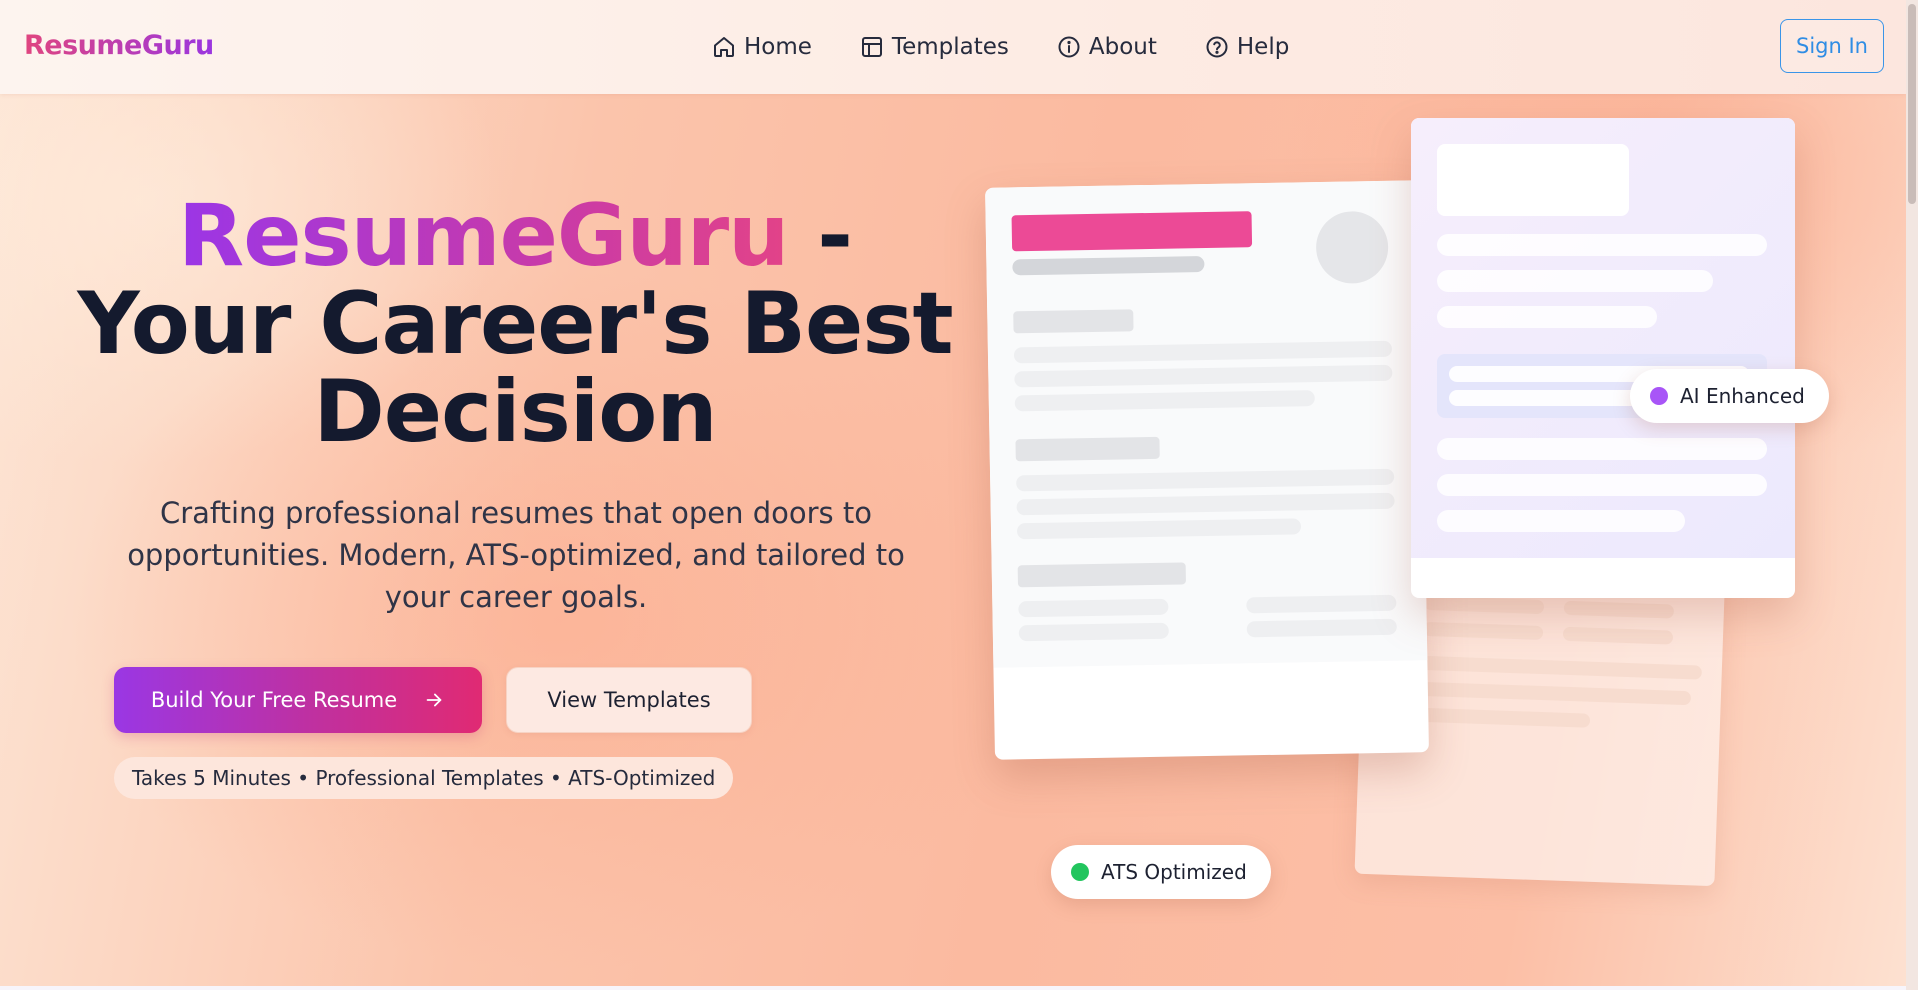 This screenshot has height=990, width=1918. What do you see at coordinates (1024, 47) in the screenshot?
I see `nav-links: Home Templates About Help` at bounding box center [1024, 47].